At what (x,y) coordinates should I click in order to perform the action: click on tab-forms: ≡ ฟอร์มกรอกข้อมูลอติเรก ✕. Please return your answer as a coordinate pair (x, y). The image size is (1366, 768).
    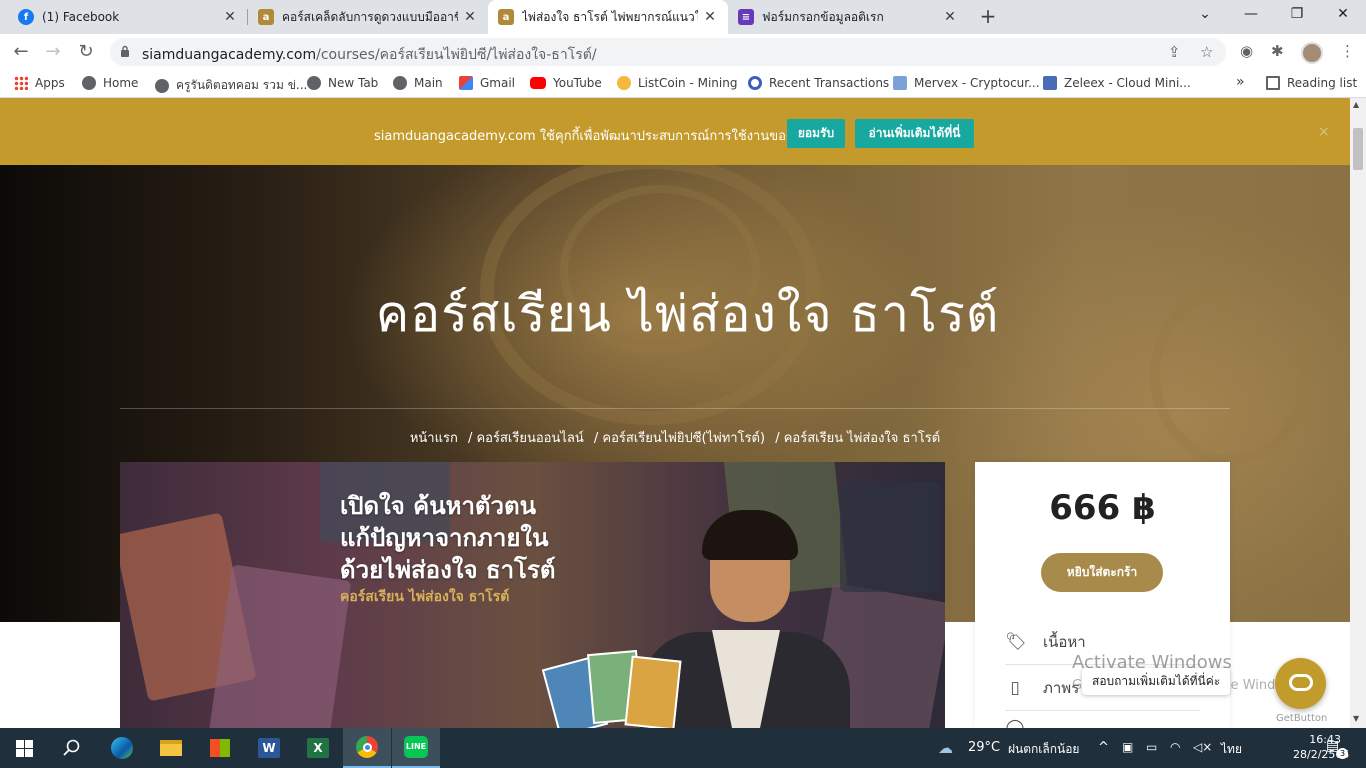
    Looking at the image, I should click on (848, 17).